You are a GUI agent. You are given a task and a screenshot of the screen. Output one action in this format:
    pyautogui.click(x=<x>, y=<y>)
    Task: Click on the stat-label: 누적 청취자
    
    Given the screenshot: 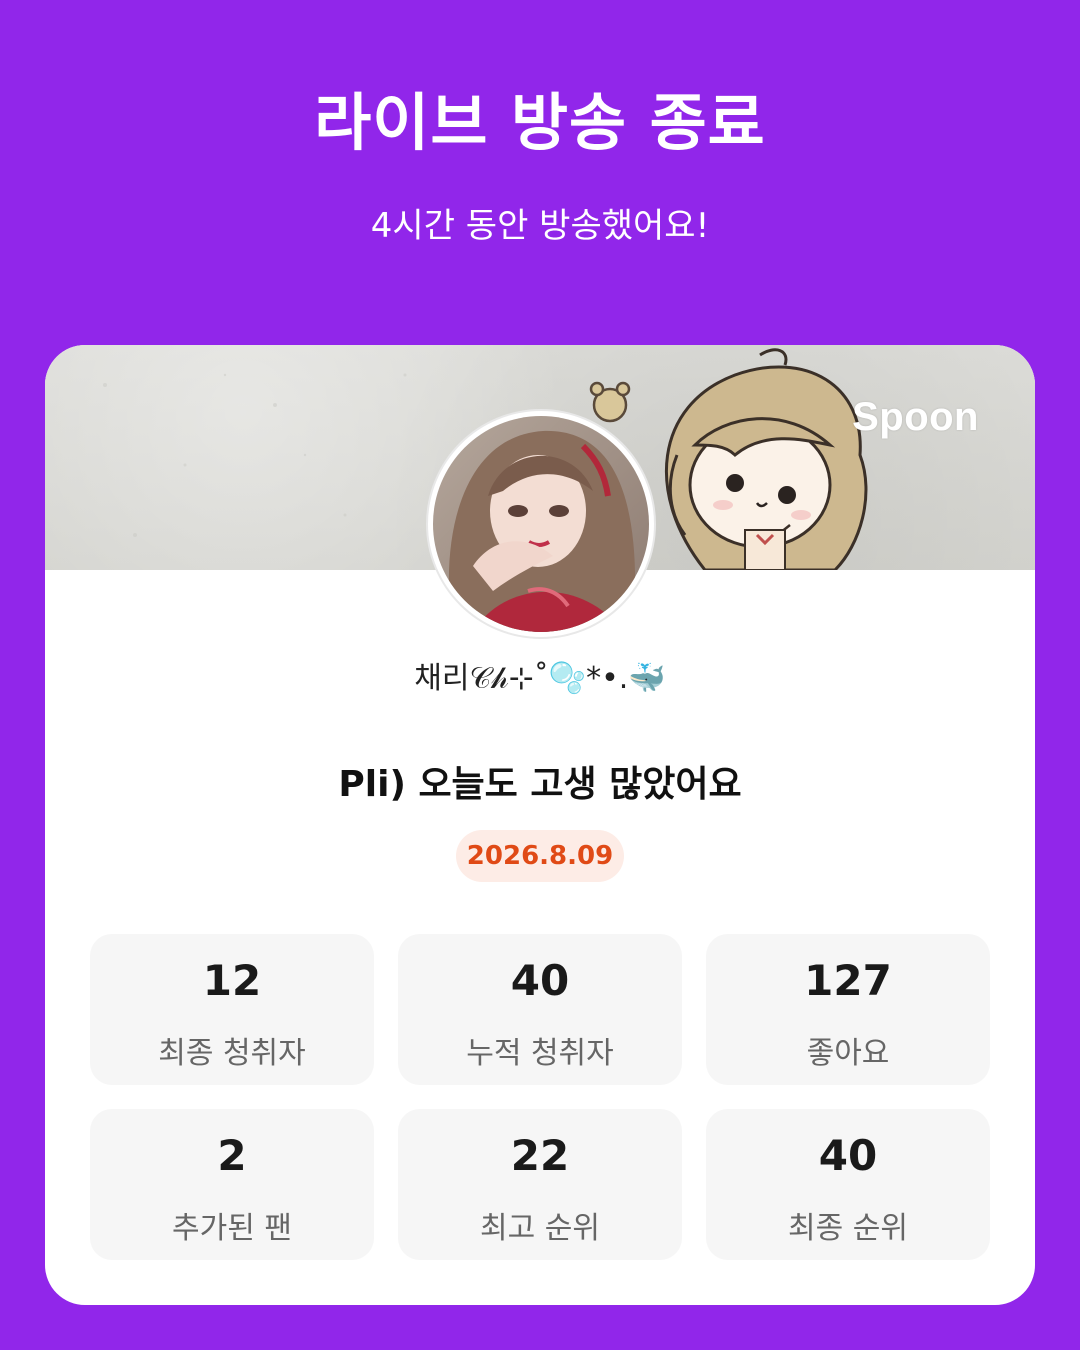 What is the action you would take?
    pyautogui.click(x=540, y=1053)
    